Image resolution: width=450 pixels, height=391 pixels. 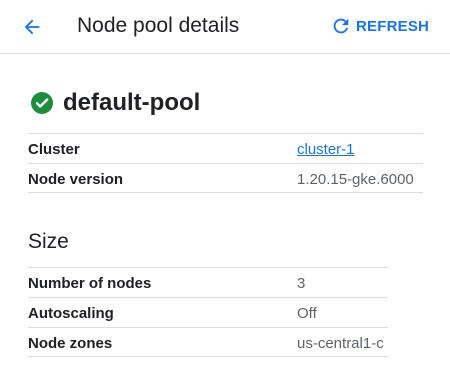 I want to click on refresh-button: REFRESH, so click(x=379, y=26).